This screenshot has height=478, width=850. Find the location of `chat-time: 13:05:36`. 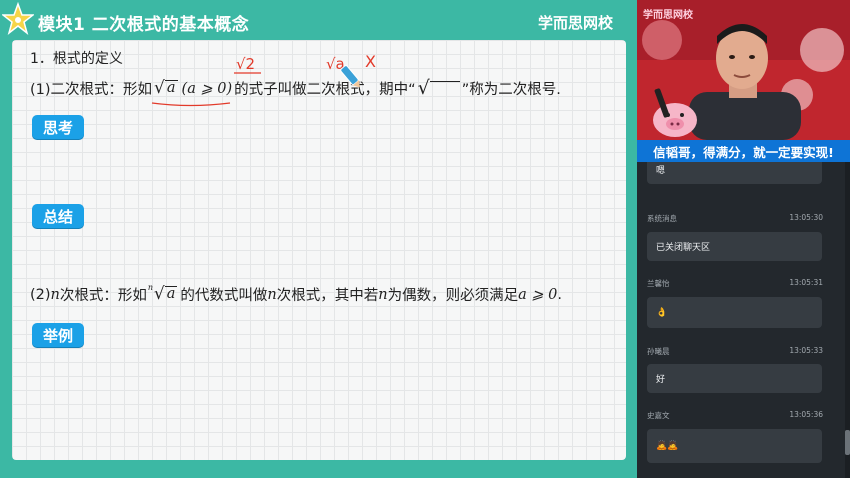

chat-time: 13:05:36 is located at coordinates (806, 414).